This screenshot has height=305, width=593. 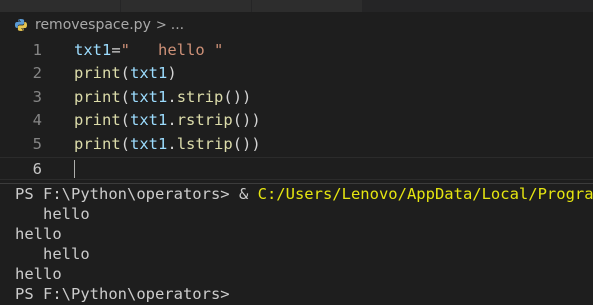 I want to click on line-number: 5, so click(x=37, y=143).